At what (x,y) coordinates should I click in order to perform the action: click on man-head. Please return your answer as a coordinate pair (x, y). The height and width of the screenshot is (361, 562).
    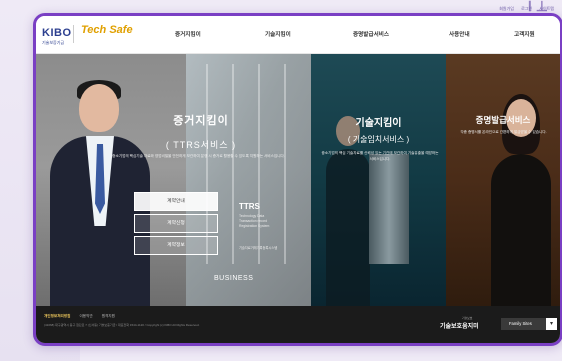
    Looking at the image, I should click on (99, 108).